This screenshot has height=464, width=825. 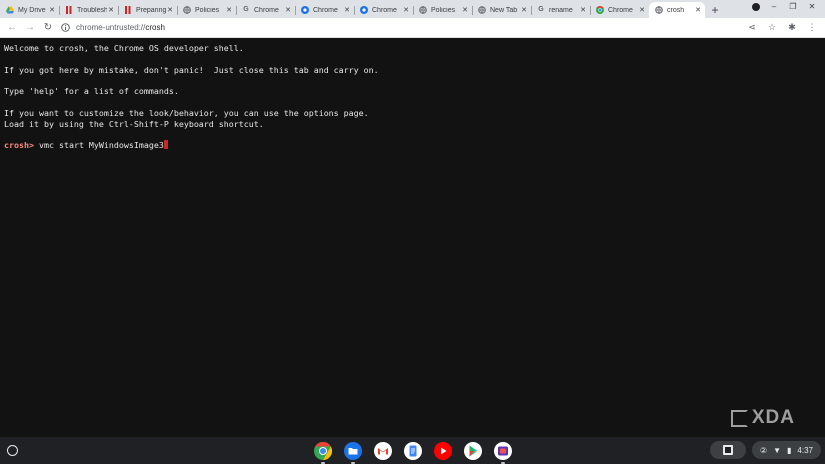 I want to click on tab-11-active: crosh ✕, so click(x=677, y=10).